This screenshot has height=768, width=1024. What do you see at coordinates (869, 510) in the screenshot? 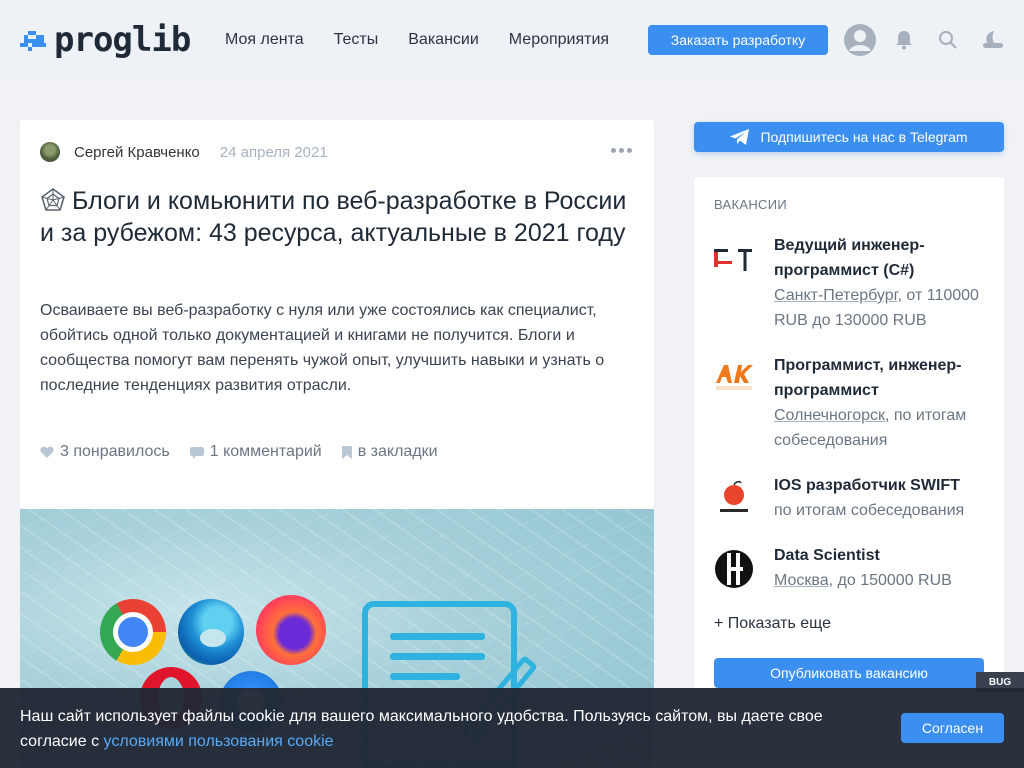
I see `vacancy-conditions: по итогам собеседования` at bounding box center [869, 510].